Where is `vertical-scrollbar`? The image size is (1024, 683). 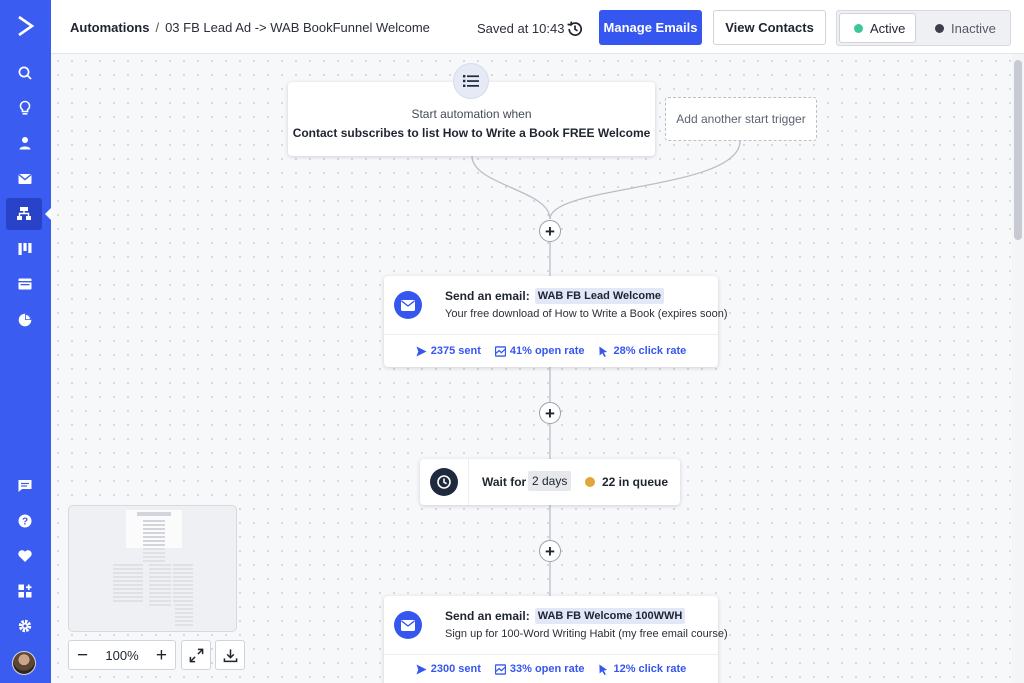
vertical-scrollbar is located at coordinates (1018, 368).